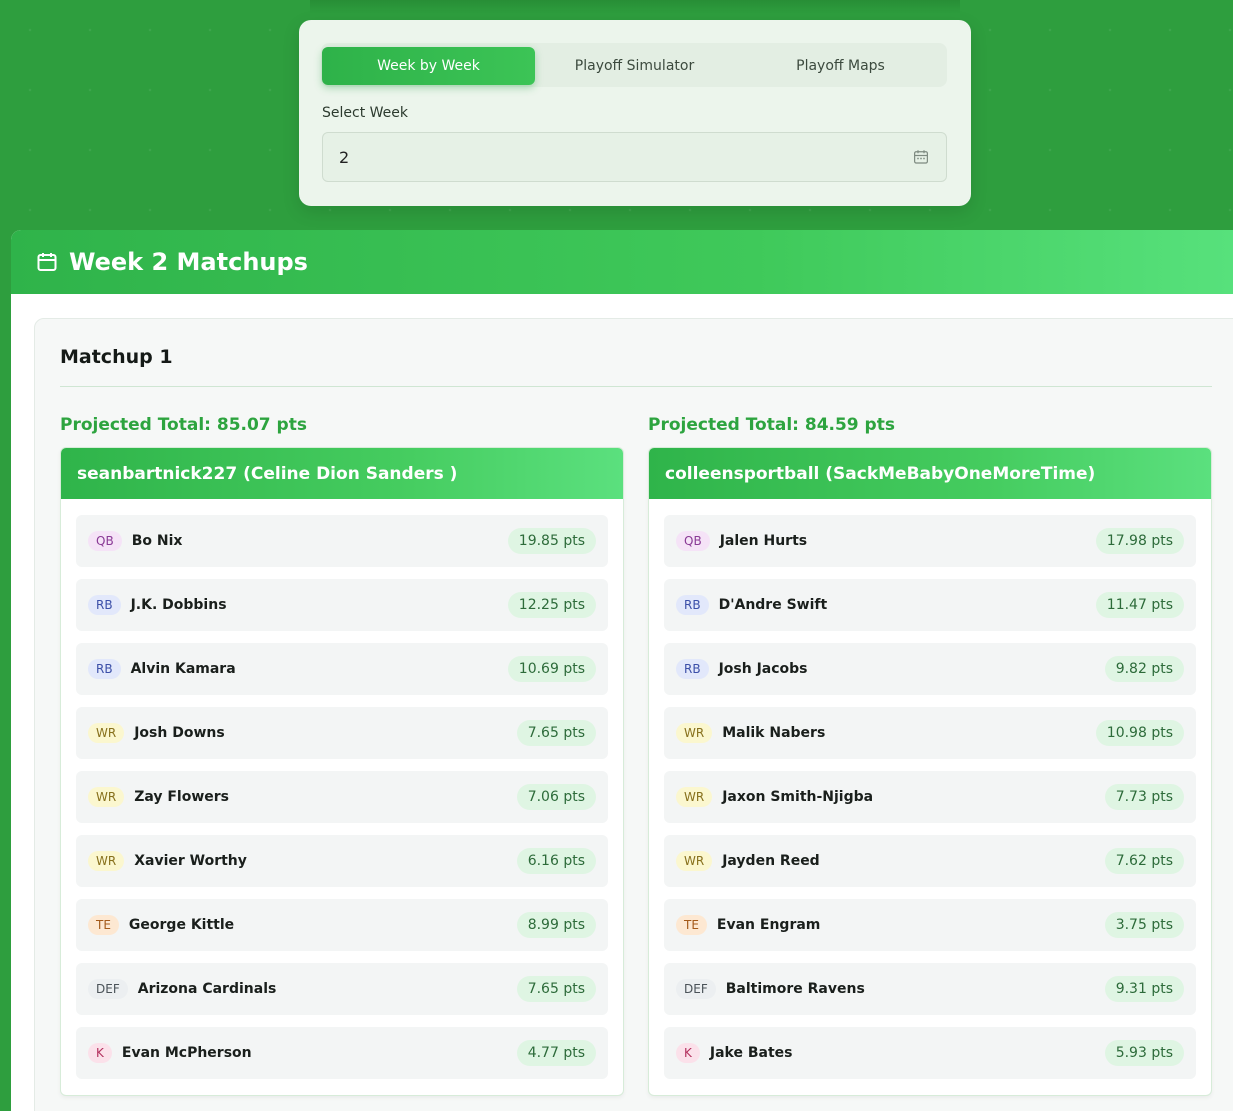 This screenshot has height=1111, width=1233. I want to click on divider, so click(636, 386).